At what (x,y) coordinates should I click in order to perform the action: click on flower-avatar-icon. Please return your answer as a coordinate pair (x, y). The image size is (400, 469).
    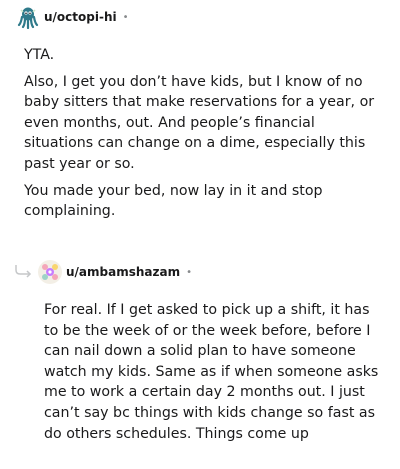
    Looking at the image, I should click on (50, 272).